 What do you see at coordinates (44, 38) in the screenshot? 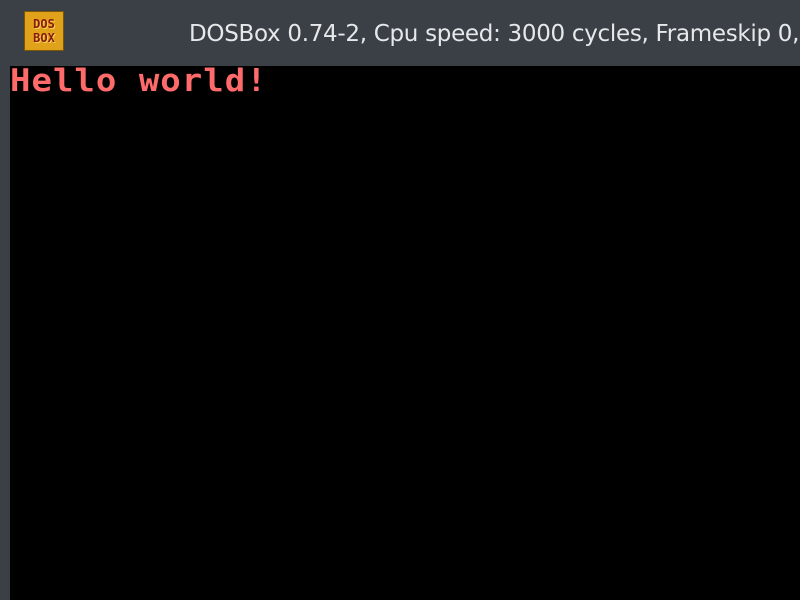
I see `app-icon-line-2: BOX` at bounding box center [44, 38].